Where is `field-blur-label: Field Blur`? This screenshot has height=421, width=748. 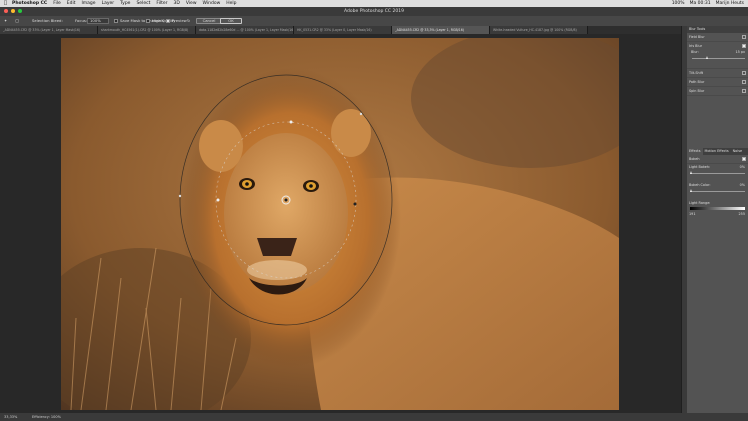 field-blur-label: Field Blur is located at coordinates (697, 37).